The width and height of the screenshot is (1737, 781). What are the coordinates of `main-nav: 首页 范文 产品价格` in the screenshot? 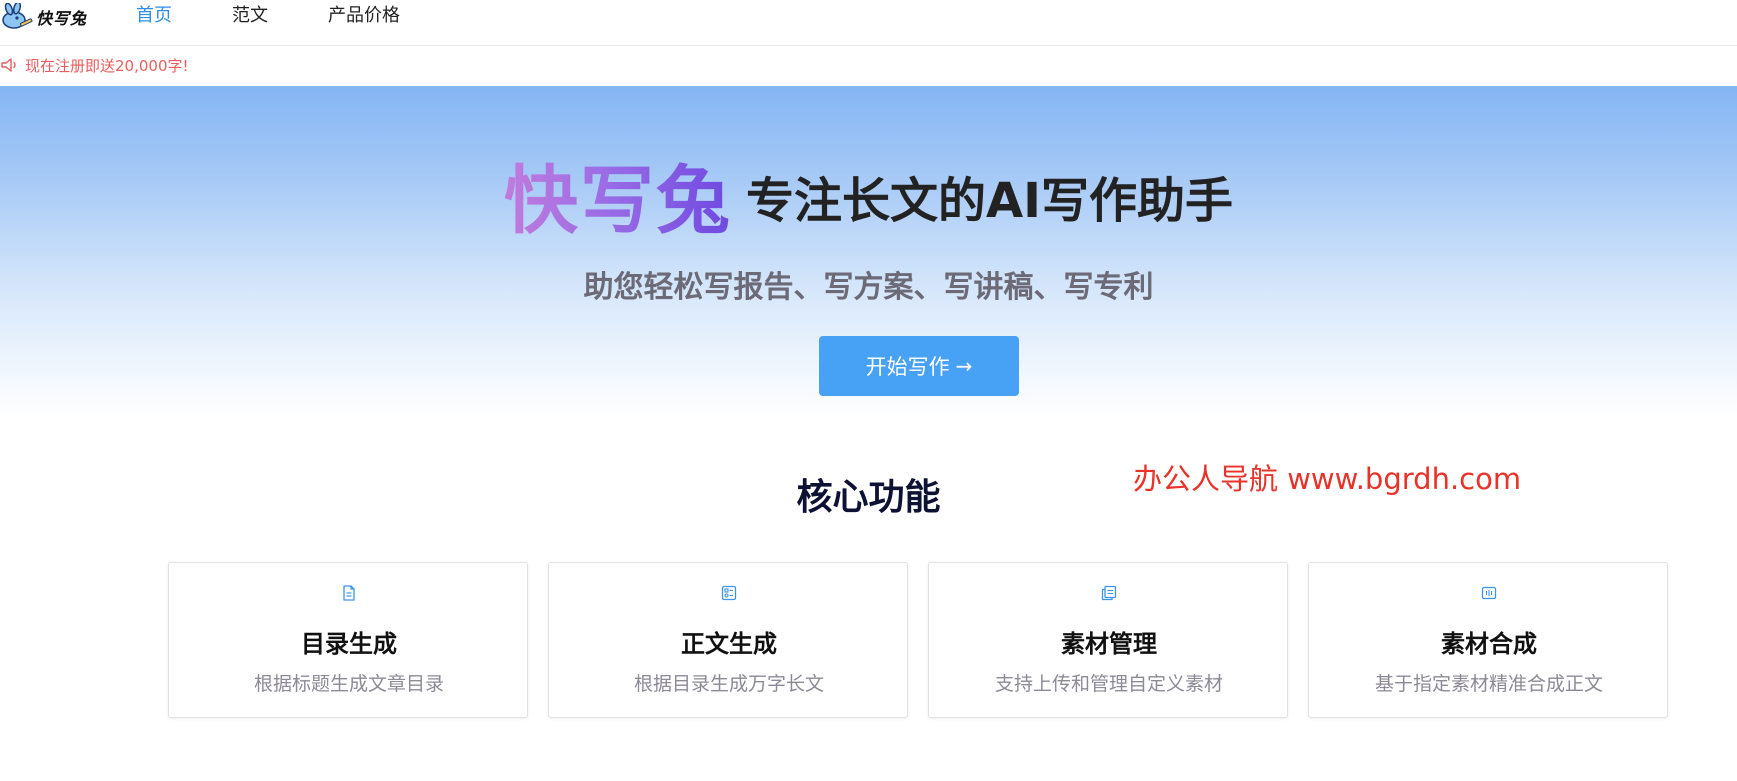 It's located at (298, 16).